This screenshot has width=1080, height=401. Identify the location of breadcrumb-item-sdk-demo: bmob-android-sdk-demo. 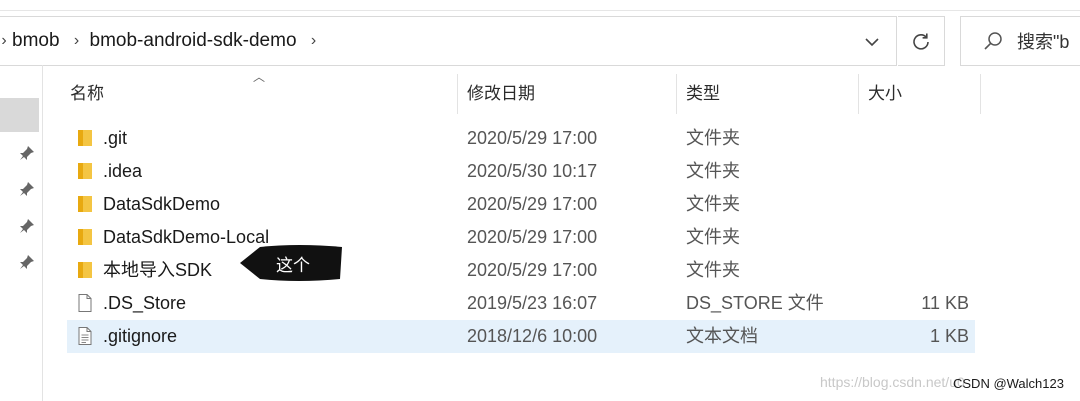
(195, 41).